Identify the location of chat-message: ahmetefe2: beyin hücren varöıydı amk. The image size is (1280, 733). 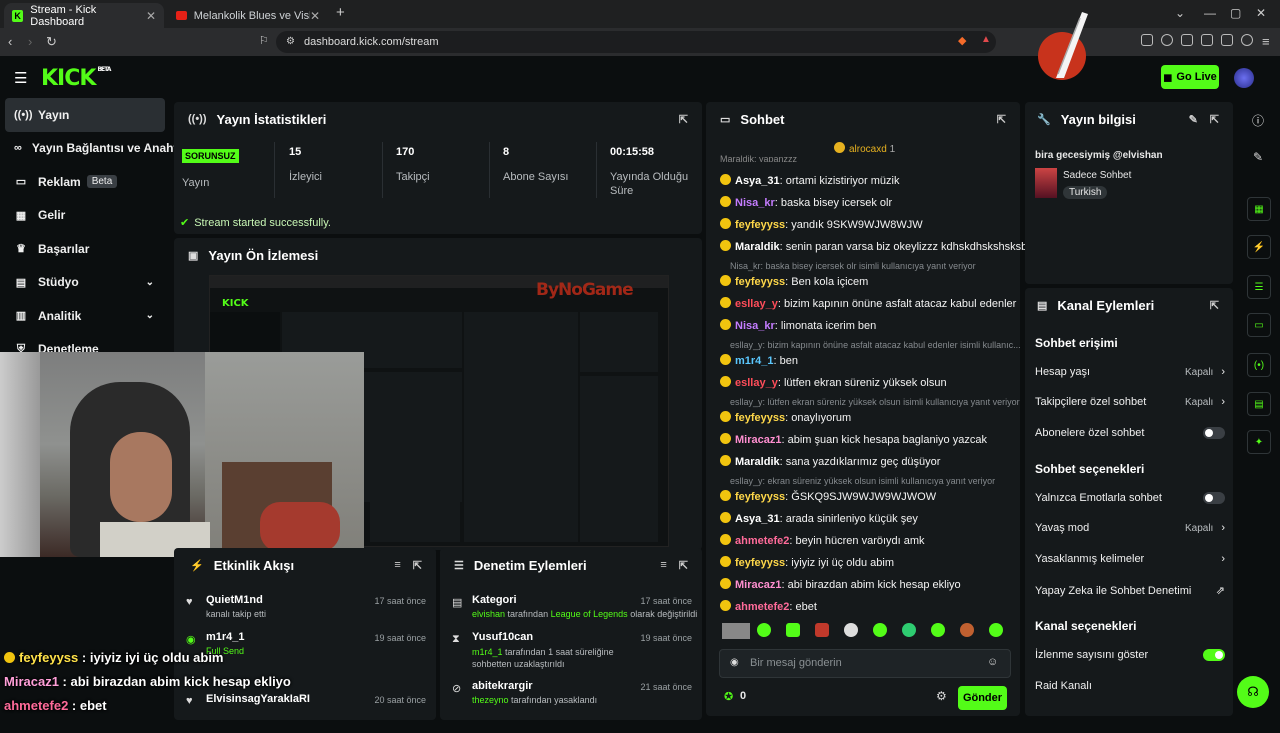
(822, 540).